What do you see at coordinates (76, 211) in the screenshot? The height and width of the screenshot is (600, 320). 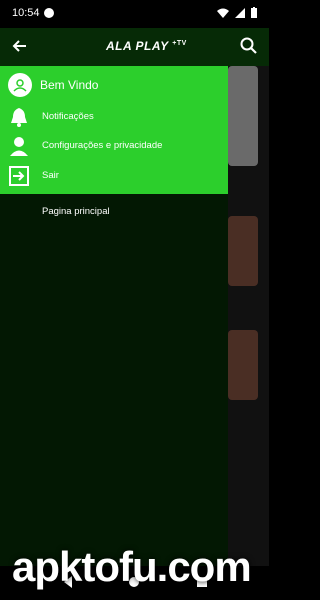 I see `main-page-link: Pagina principal` at bounding box center [76, 211].